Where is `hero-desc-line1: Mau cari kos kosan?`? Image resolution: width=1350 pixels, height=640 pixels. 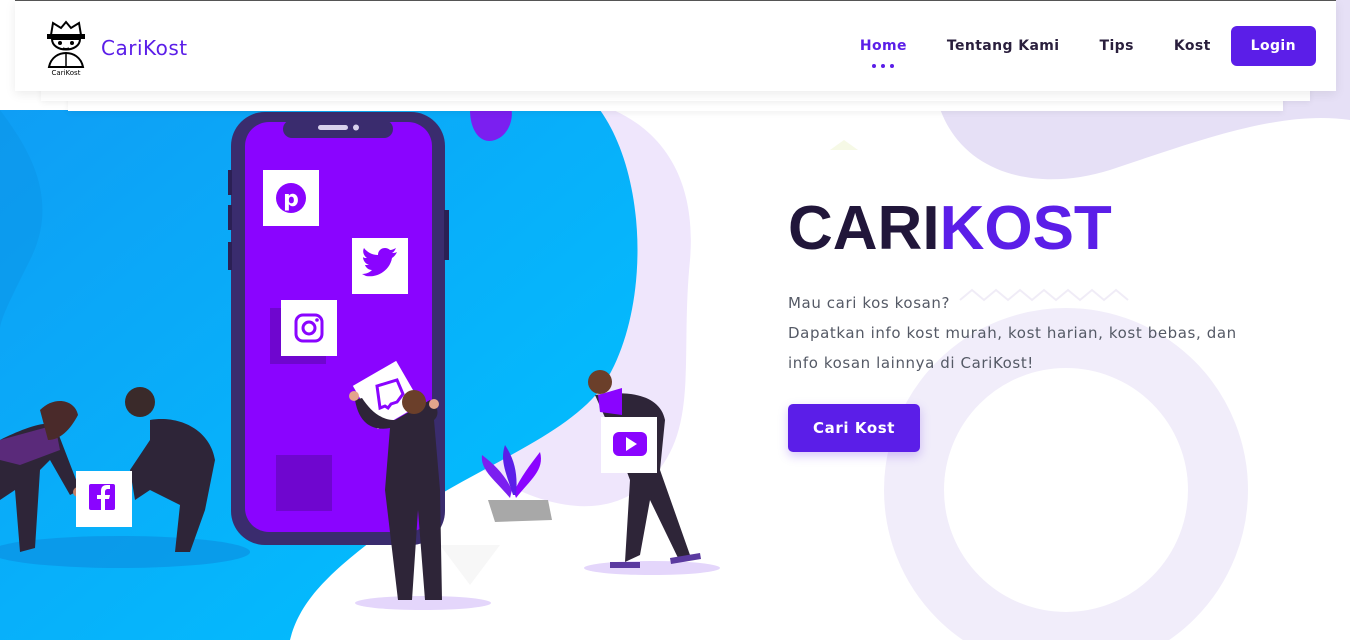
hero-desc-line1: Mau cari kos kosan? is located at coordinates (869, 303).